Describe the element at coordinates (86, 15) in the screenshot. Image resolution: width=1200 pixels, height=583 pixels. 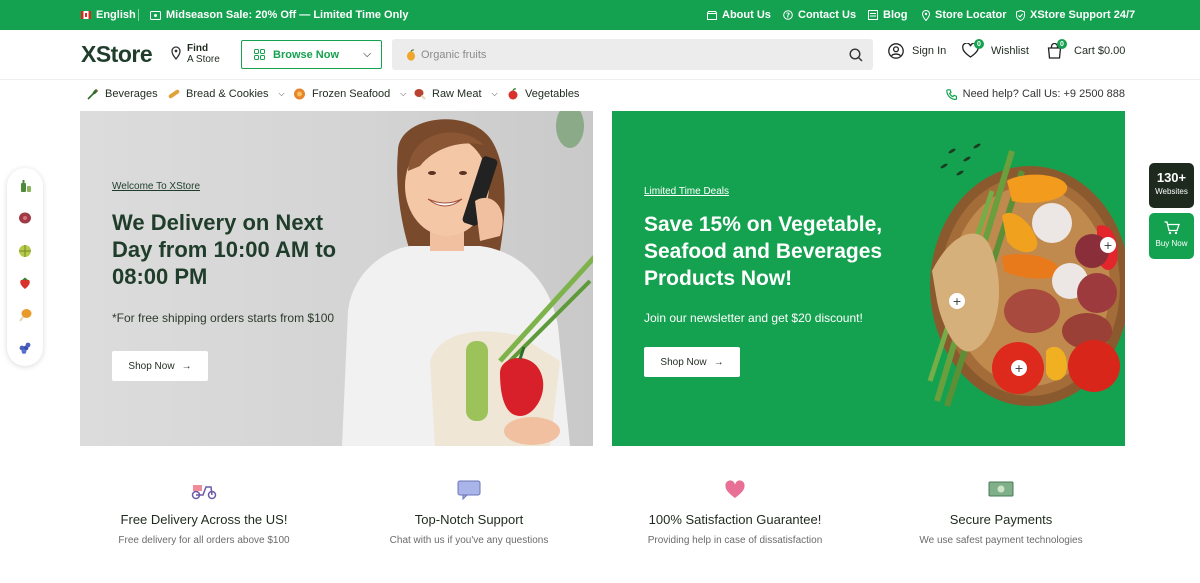
I see `canada-flag-icon` at that location.